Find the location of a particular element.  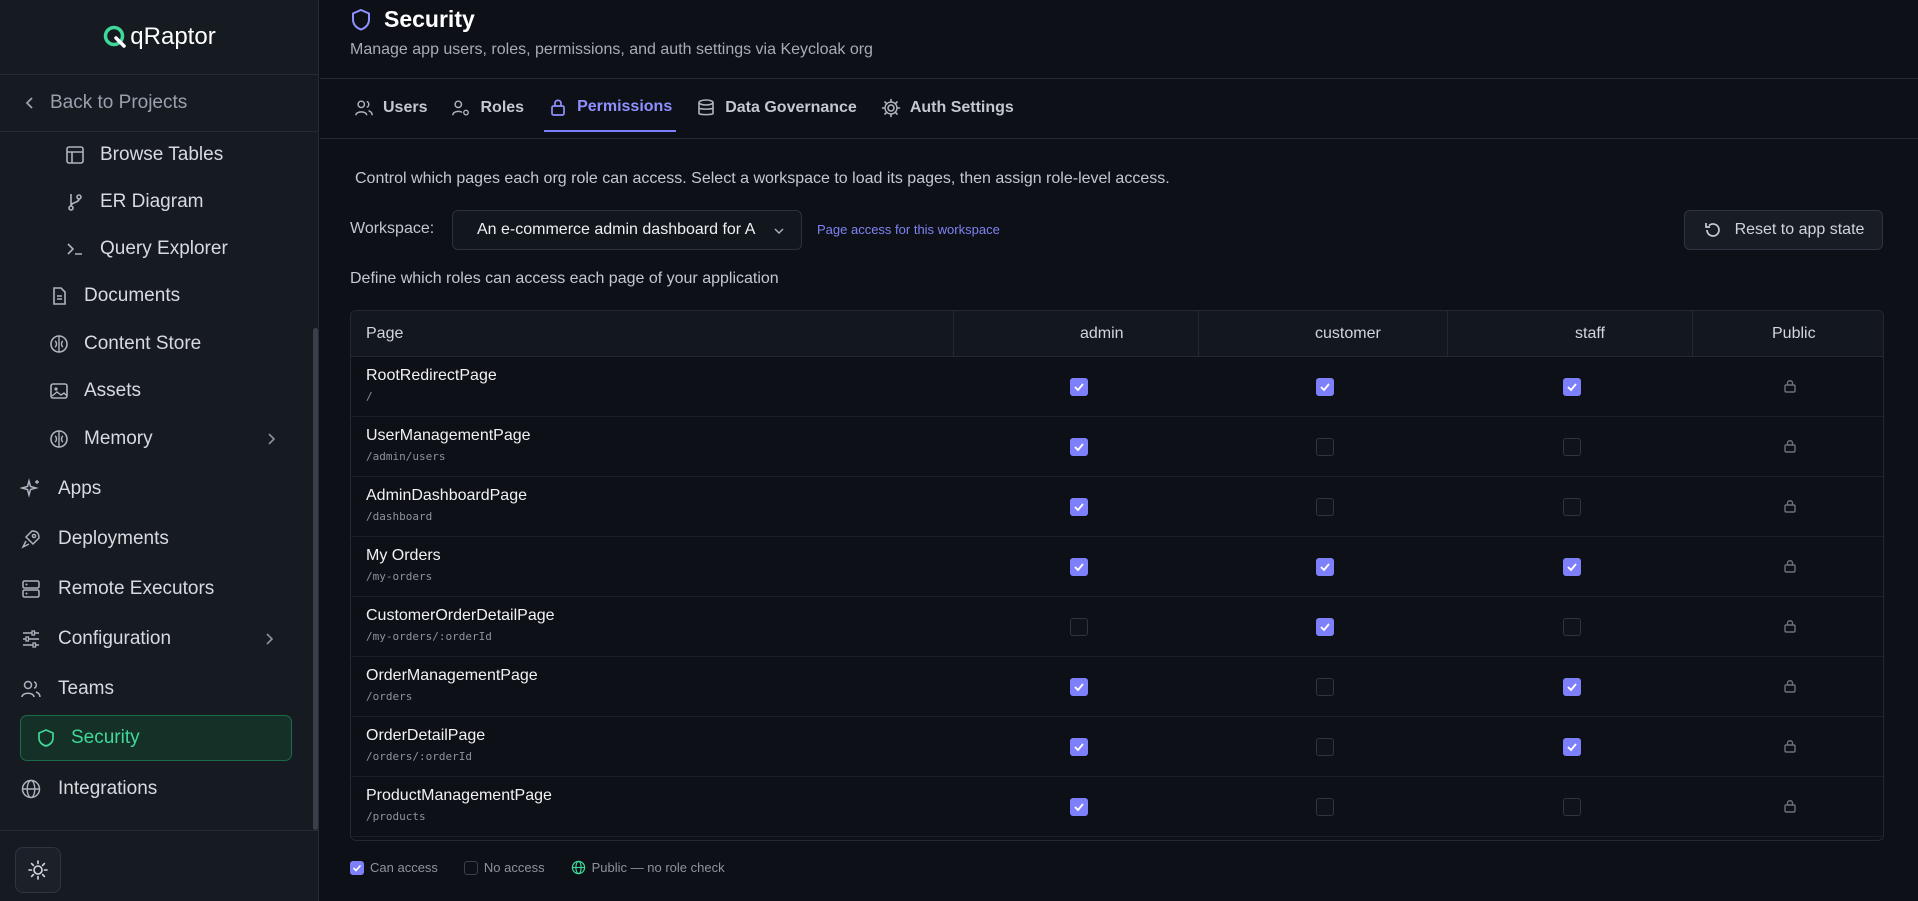

rotate-ccw-icon is located at coordinates (1712, 230).